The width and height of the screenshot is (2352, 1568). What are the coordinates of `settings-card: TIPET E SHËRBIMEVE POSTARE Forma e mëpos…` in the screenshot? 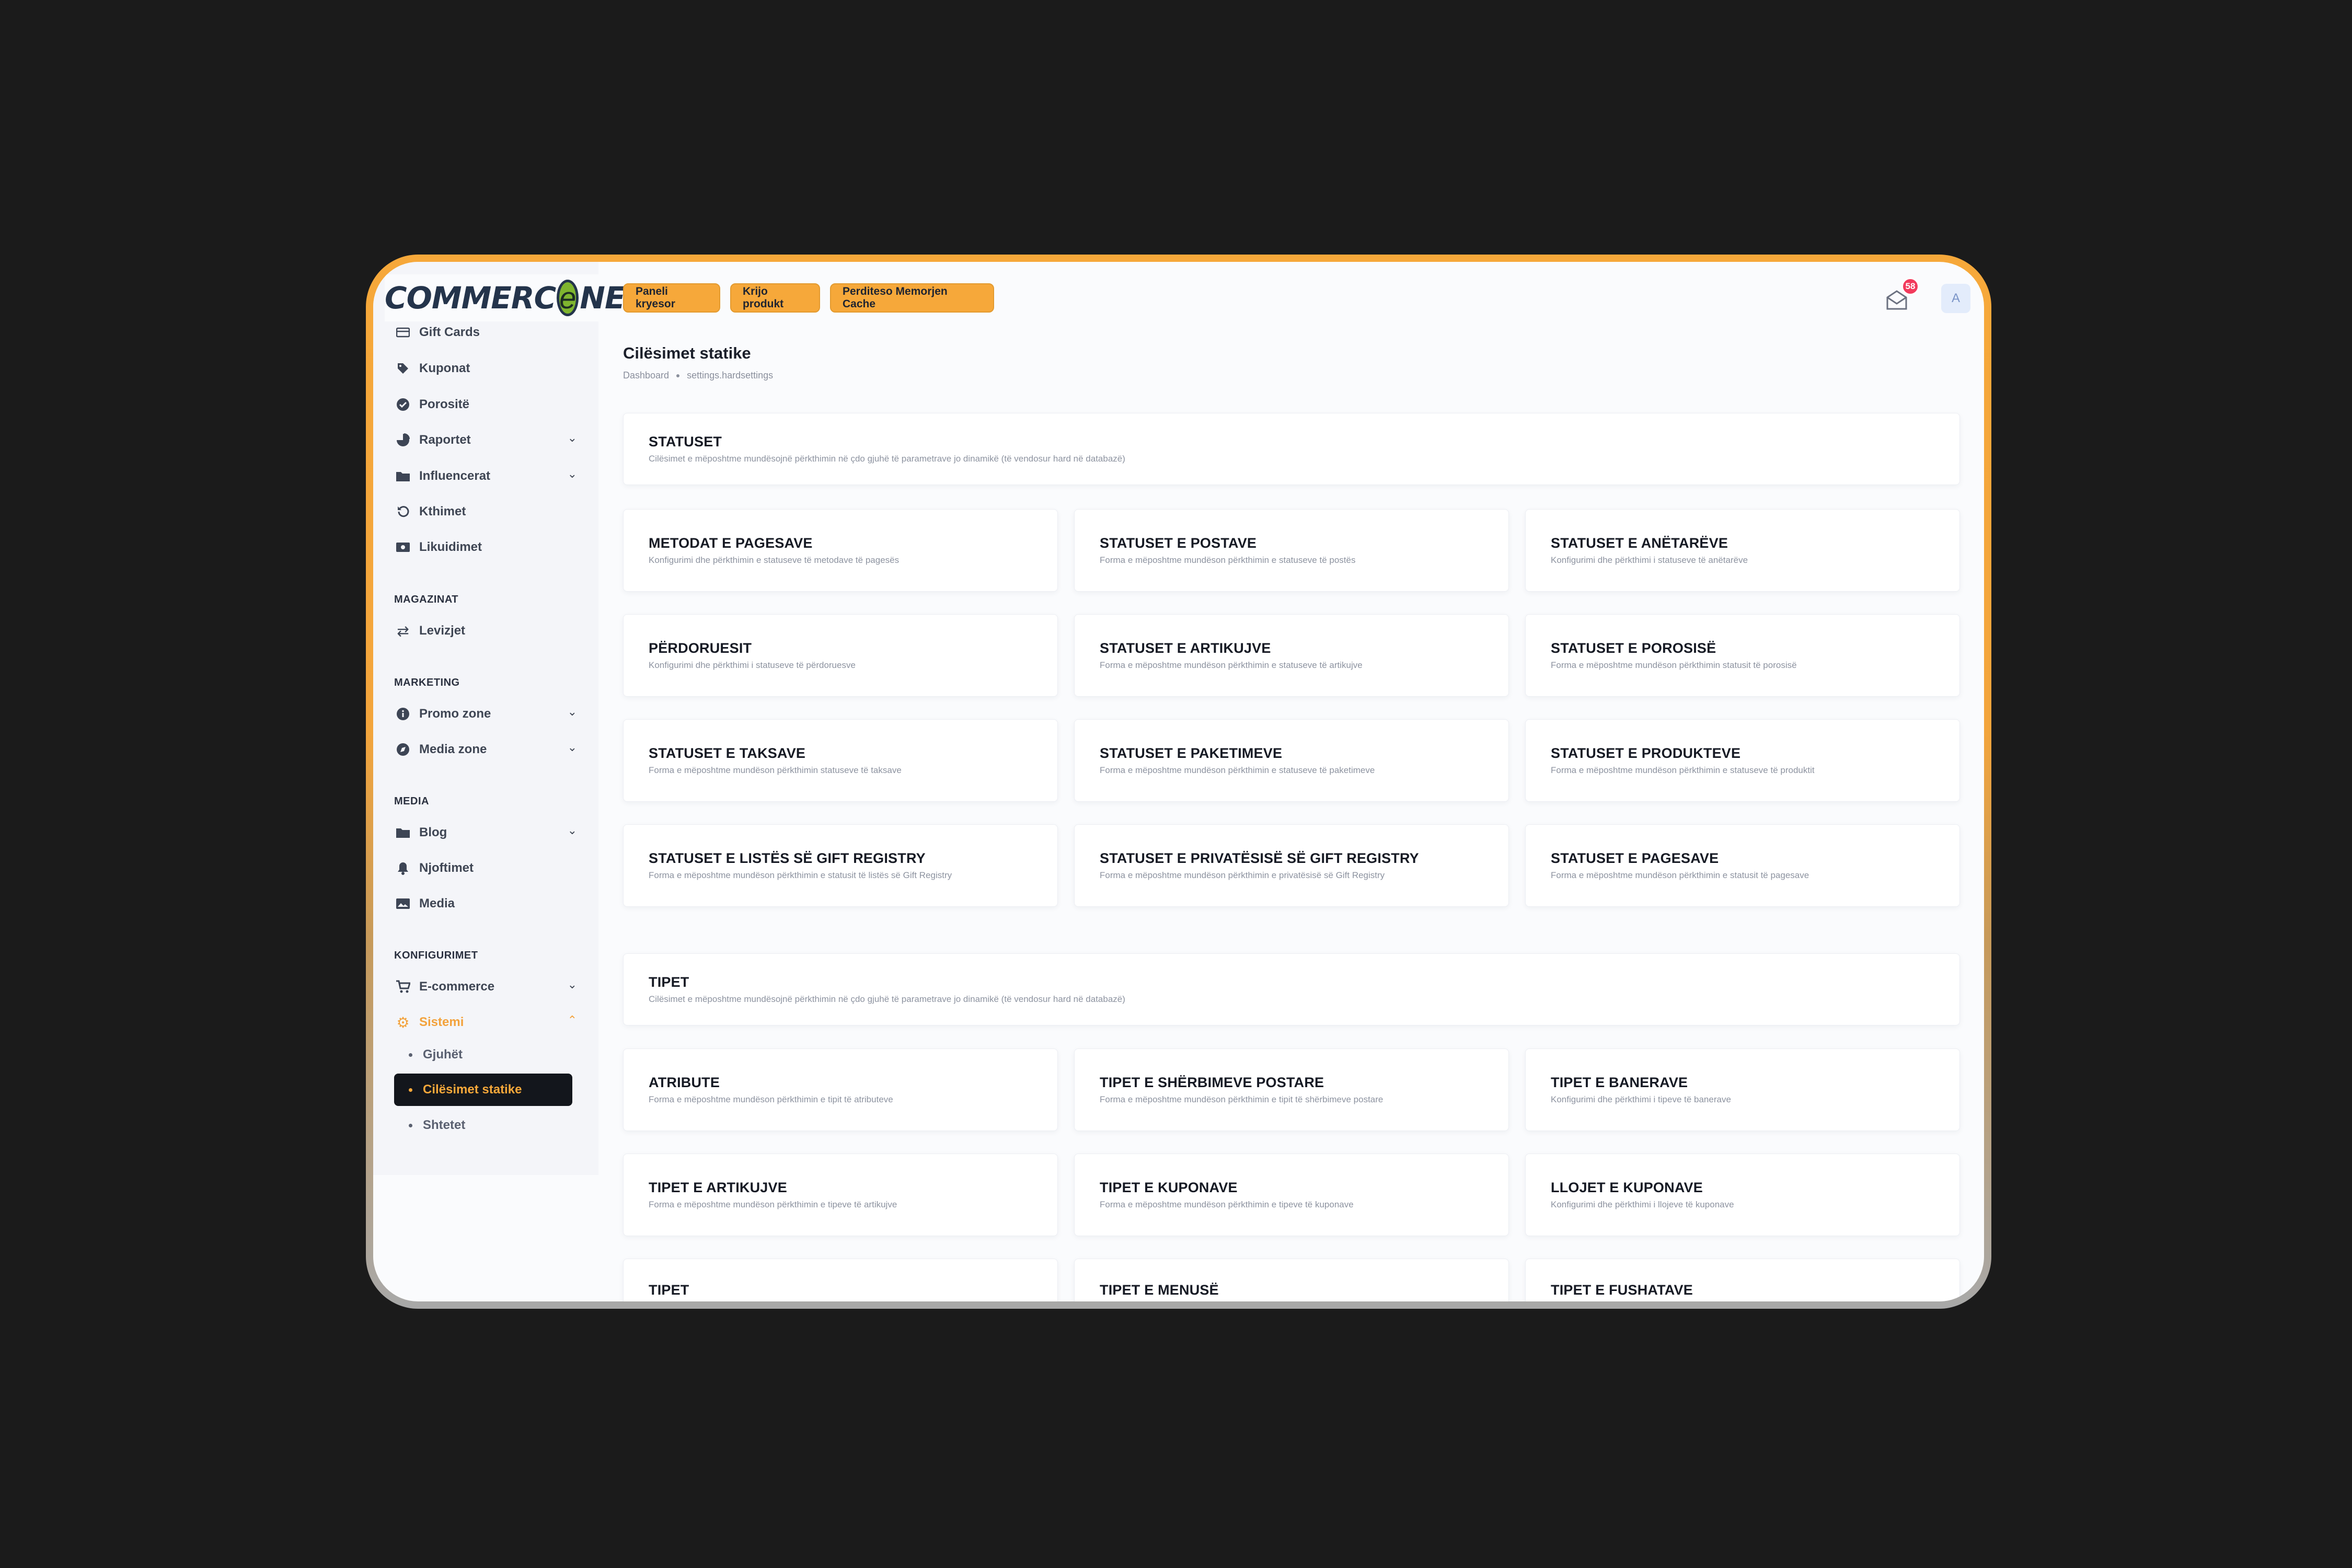 It's located at (1291, 1089).